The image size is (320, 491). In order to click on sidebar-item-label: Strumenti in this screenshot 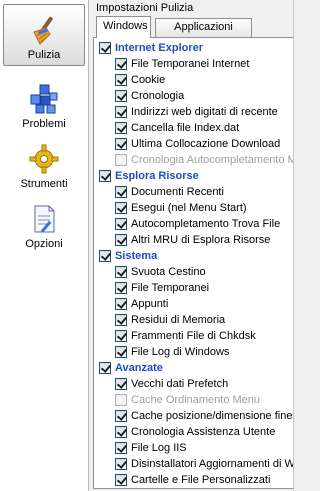, I will do `click(44, 184)`.